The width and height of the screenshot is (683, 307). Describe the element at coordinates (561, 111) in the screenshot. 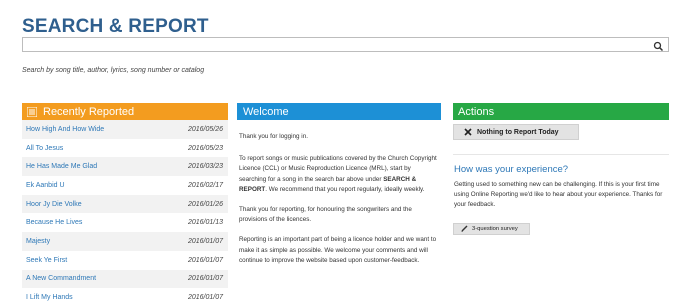

I see `actions-header: Actions` at that location.